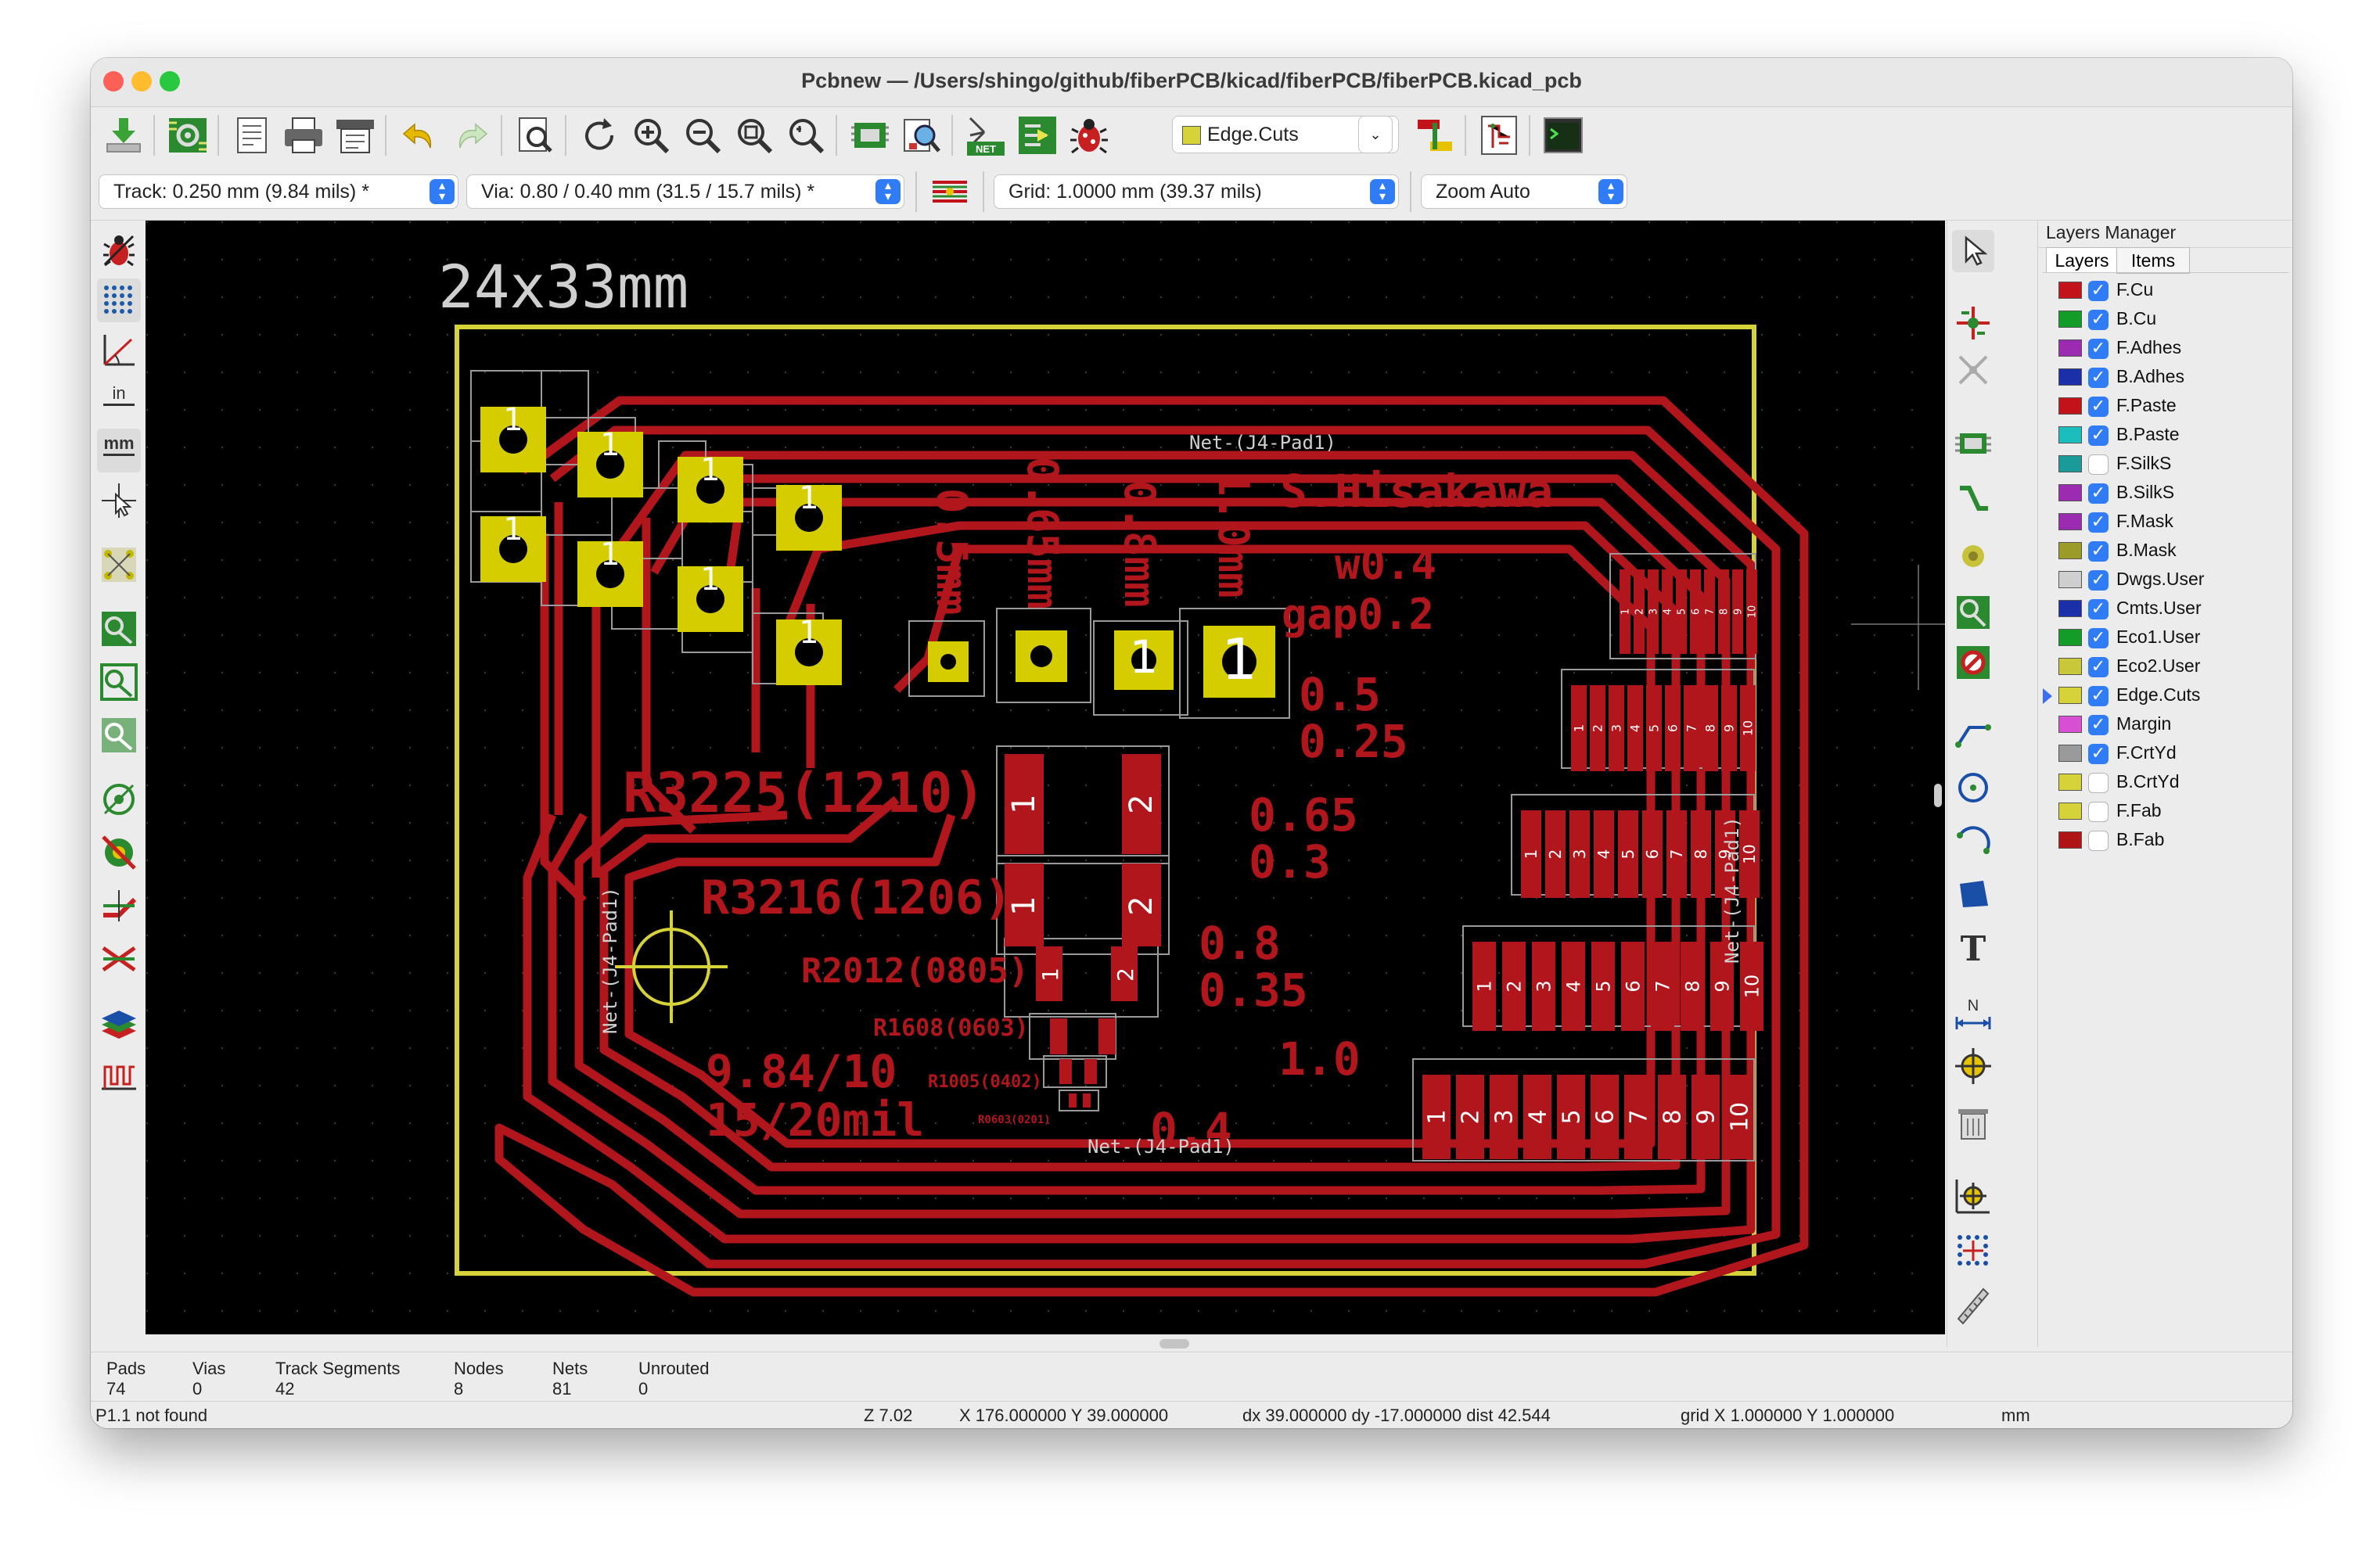 This screenshot has height=1544, width=2380. I want to click on layer-row: F.SilkS, so click(2163, 465).